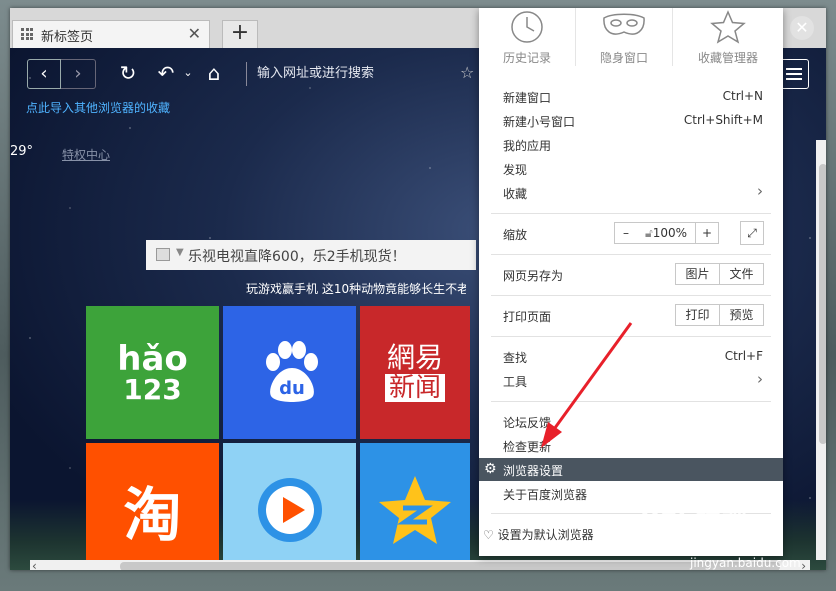  I want to click on baidu-jingyan-watermark: Bai 经验, so click(694, 513).